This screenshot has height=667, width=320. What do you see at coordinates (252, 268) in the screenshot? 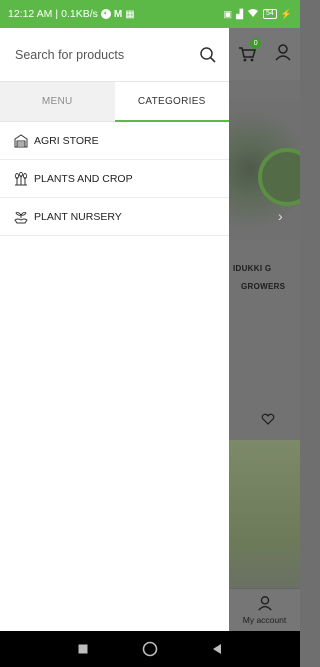
I see `banner-title-line1: IDUKKI G` at bounding box center [252, 268].